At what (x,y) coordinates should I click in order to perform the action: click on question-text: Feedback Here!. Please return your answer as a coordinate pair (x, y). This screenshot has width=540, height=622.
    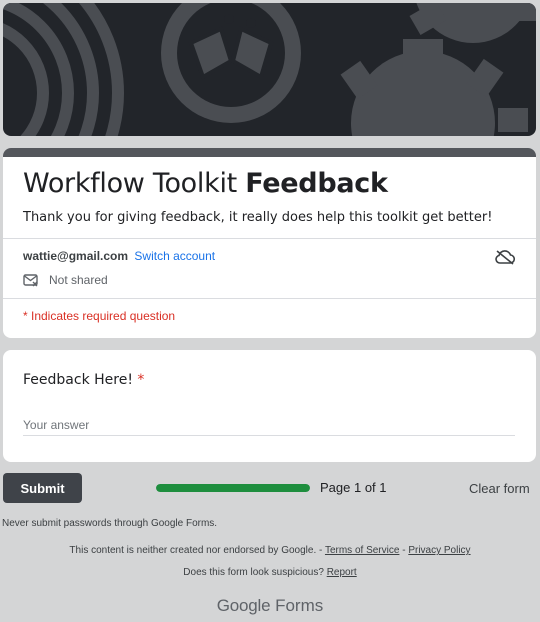
    Looking at the image, I should click on (78, 380).